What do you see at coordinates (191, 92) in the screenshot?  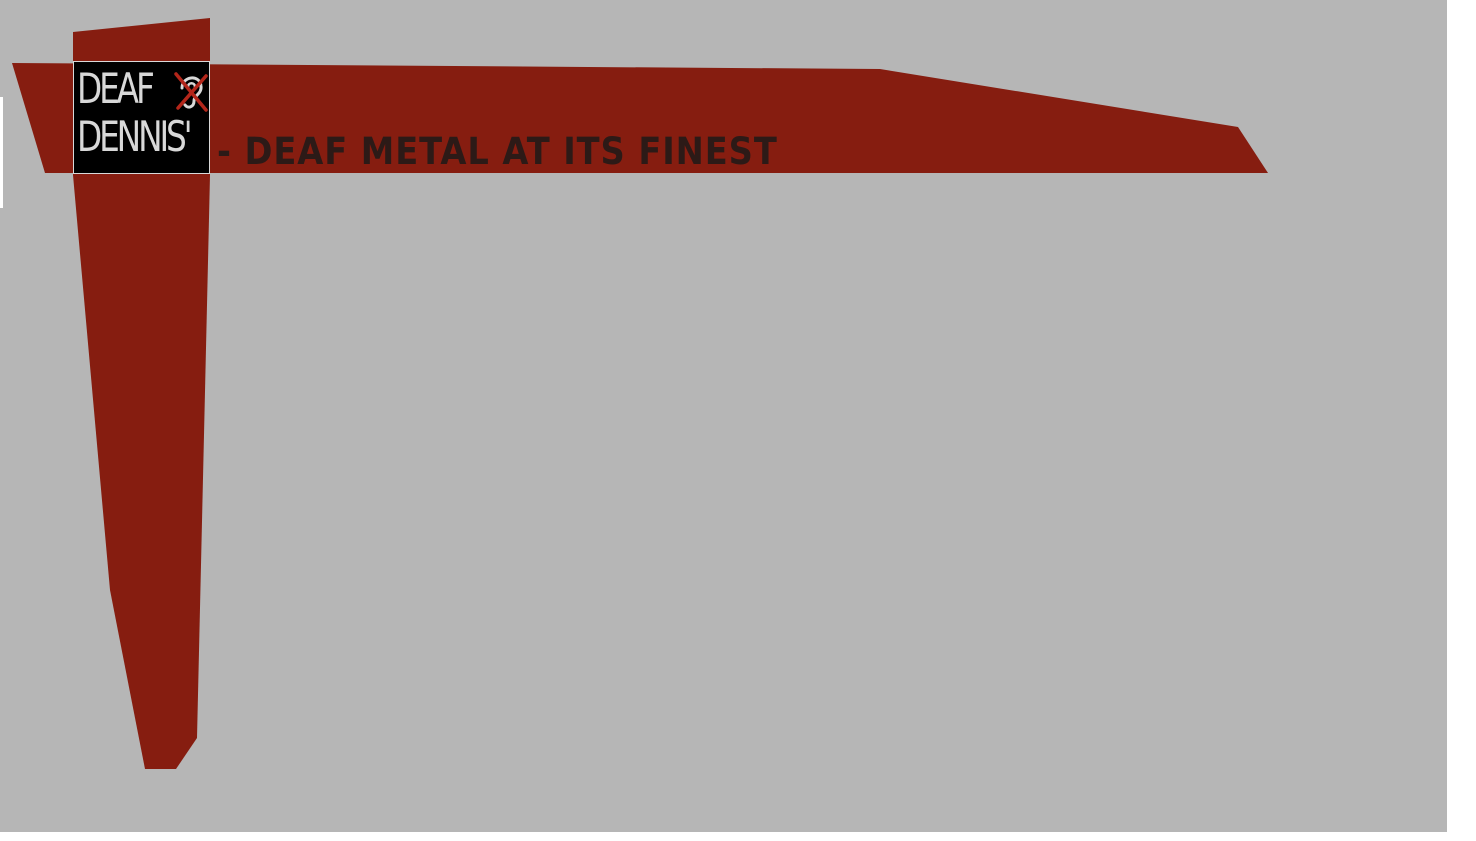 I see `crossed-ear-icon` at bounding box center [191, 92].